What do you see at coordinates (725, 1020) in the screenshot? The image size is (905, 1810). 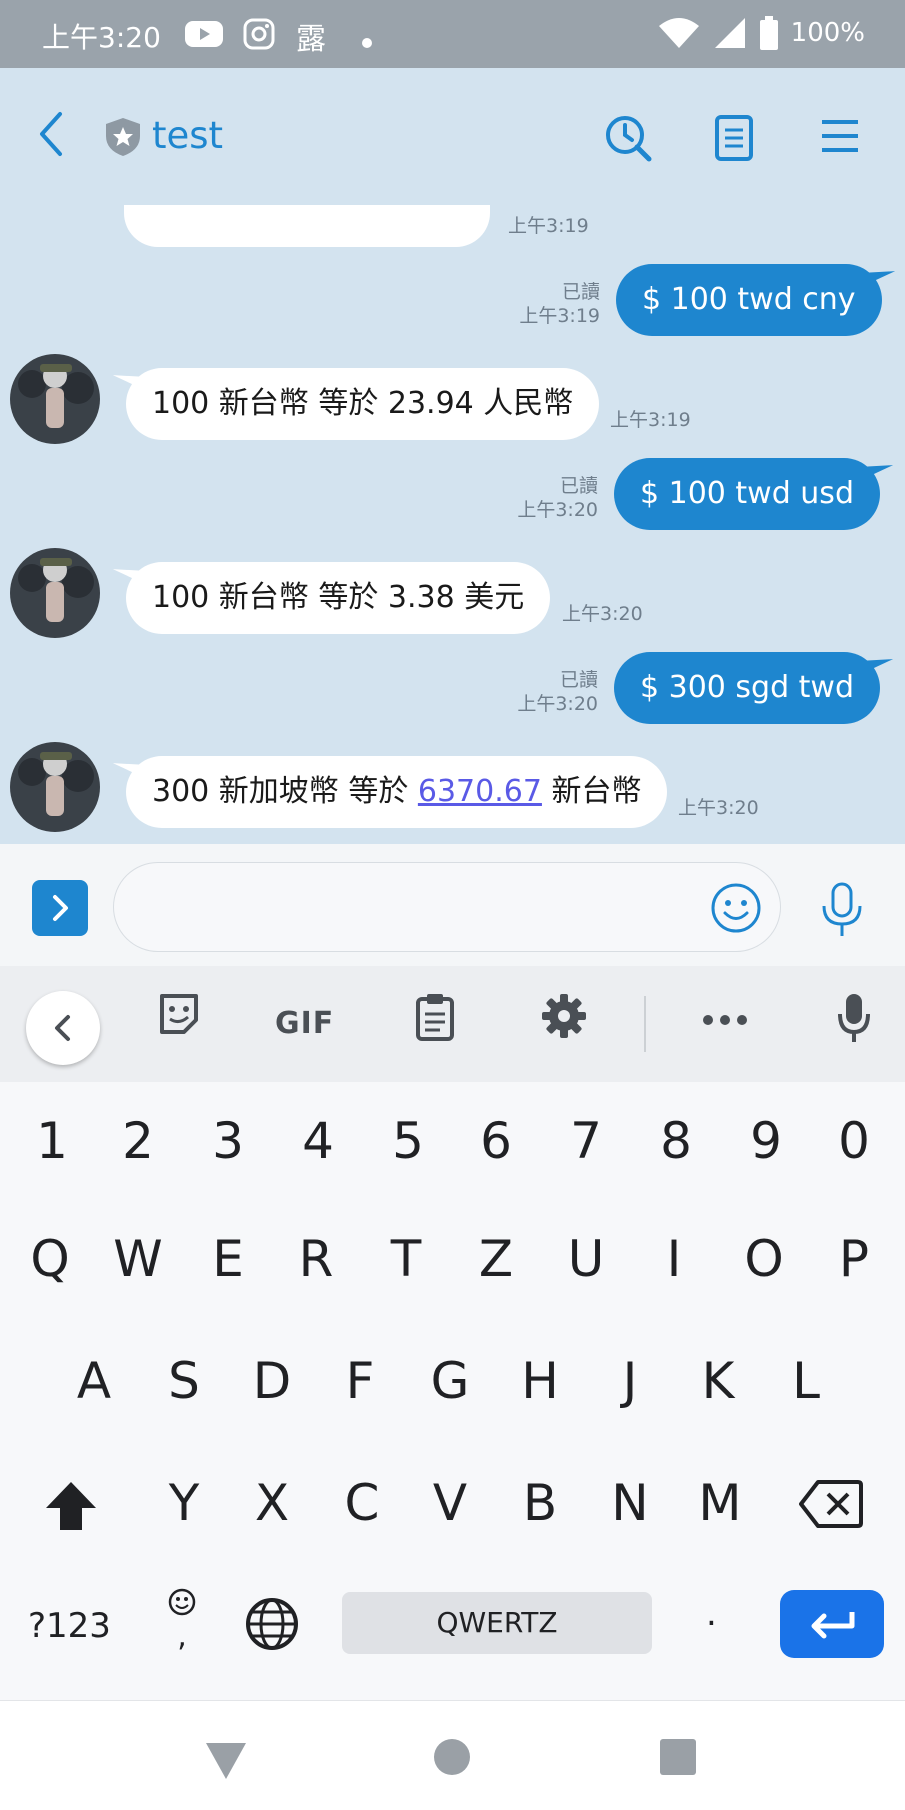 I see `more-icon` at bounding box center [725, 1020].